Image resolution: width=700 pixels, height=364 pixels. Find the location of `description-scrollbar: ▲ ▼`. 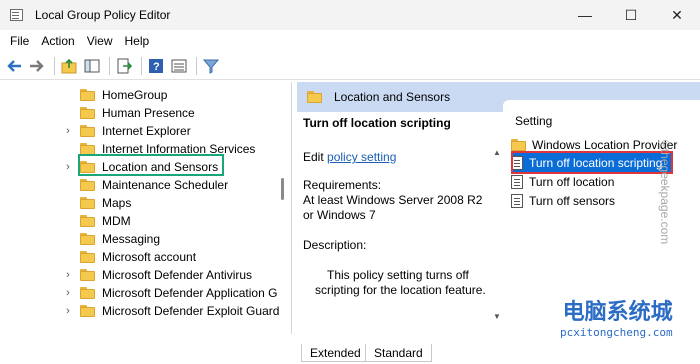

description-scrollbar: ▲ ▼ is located at coordinates (498, 237).